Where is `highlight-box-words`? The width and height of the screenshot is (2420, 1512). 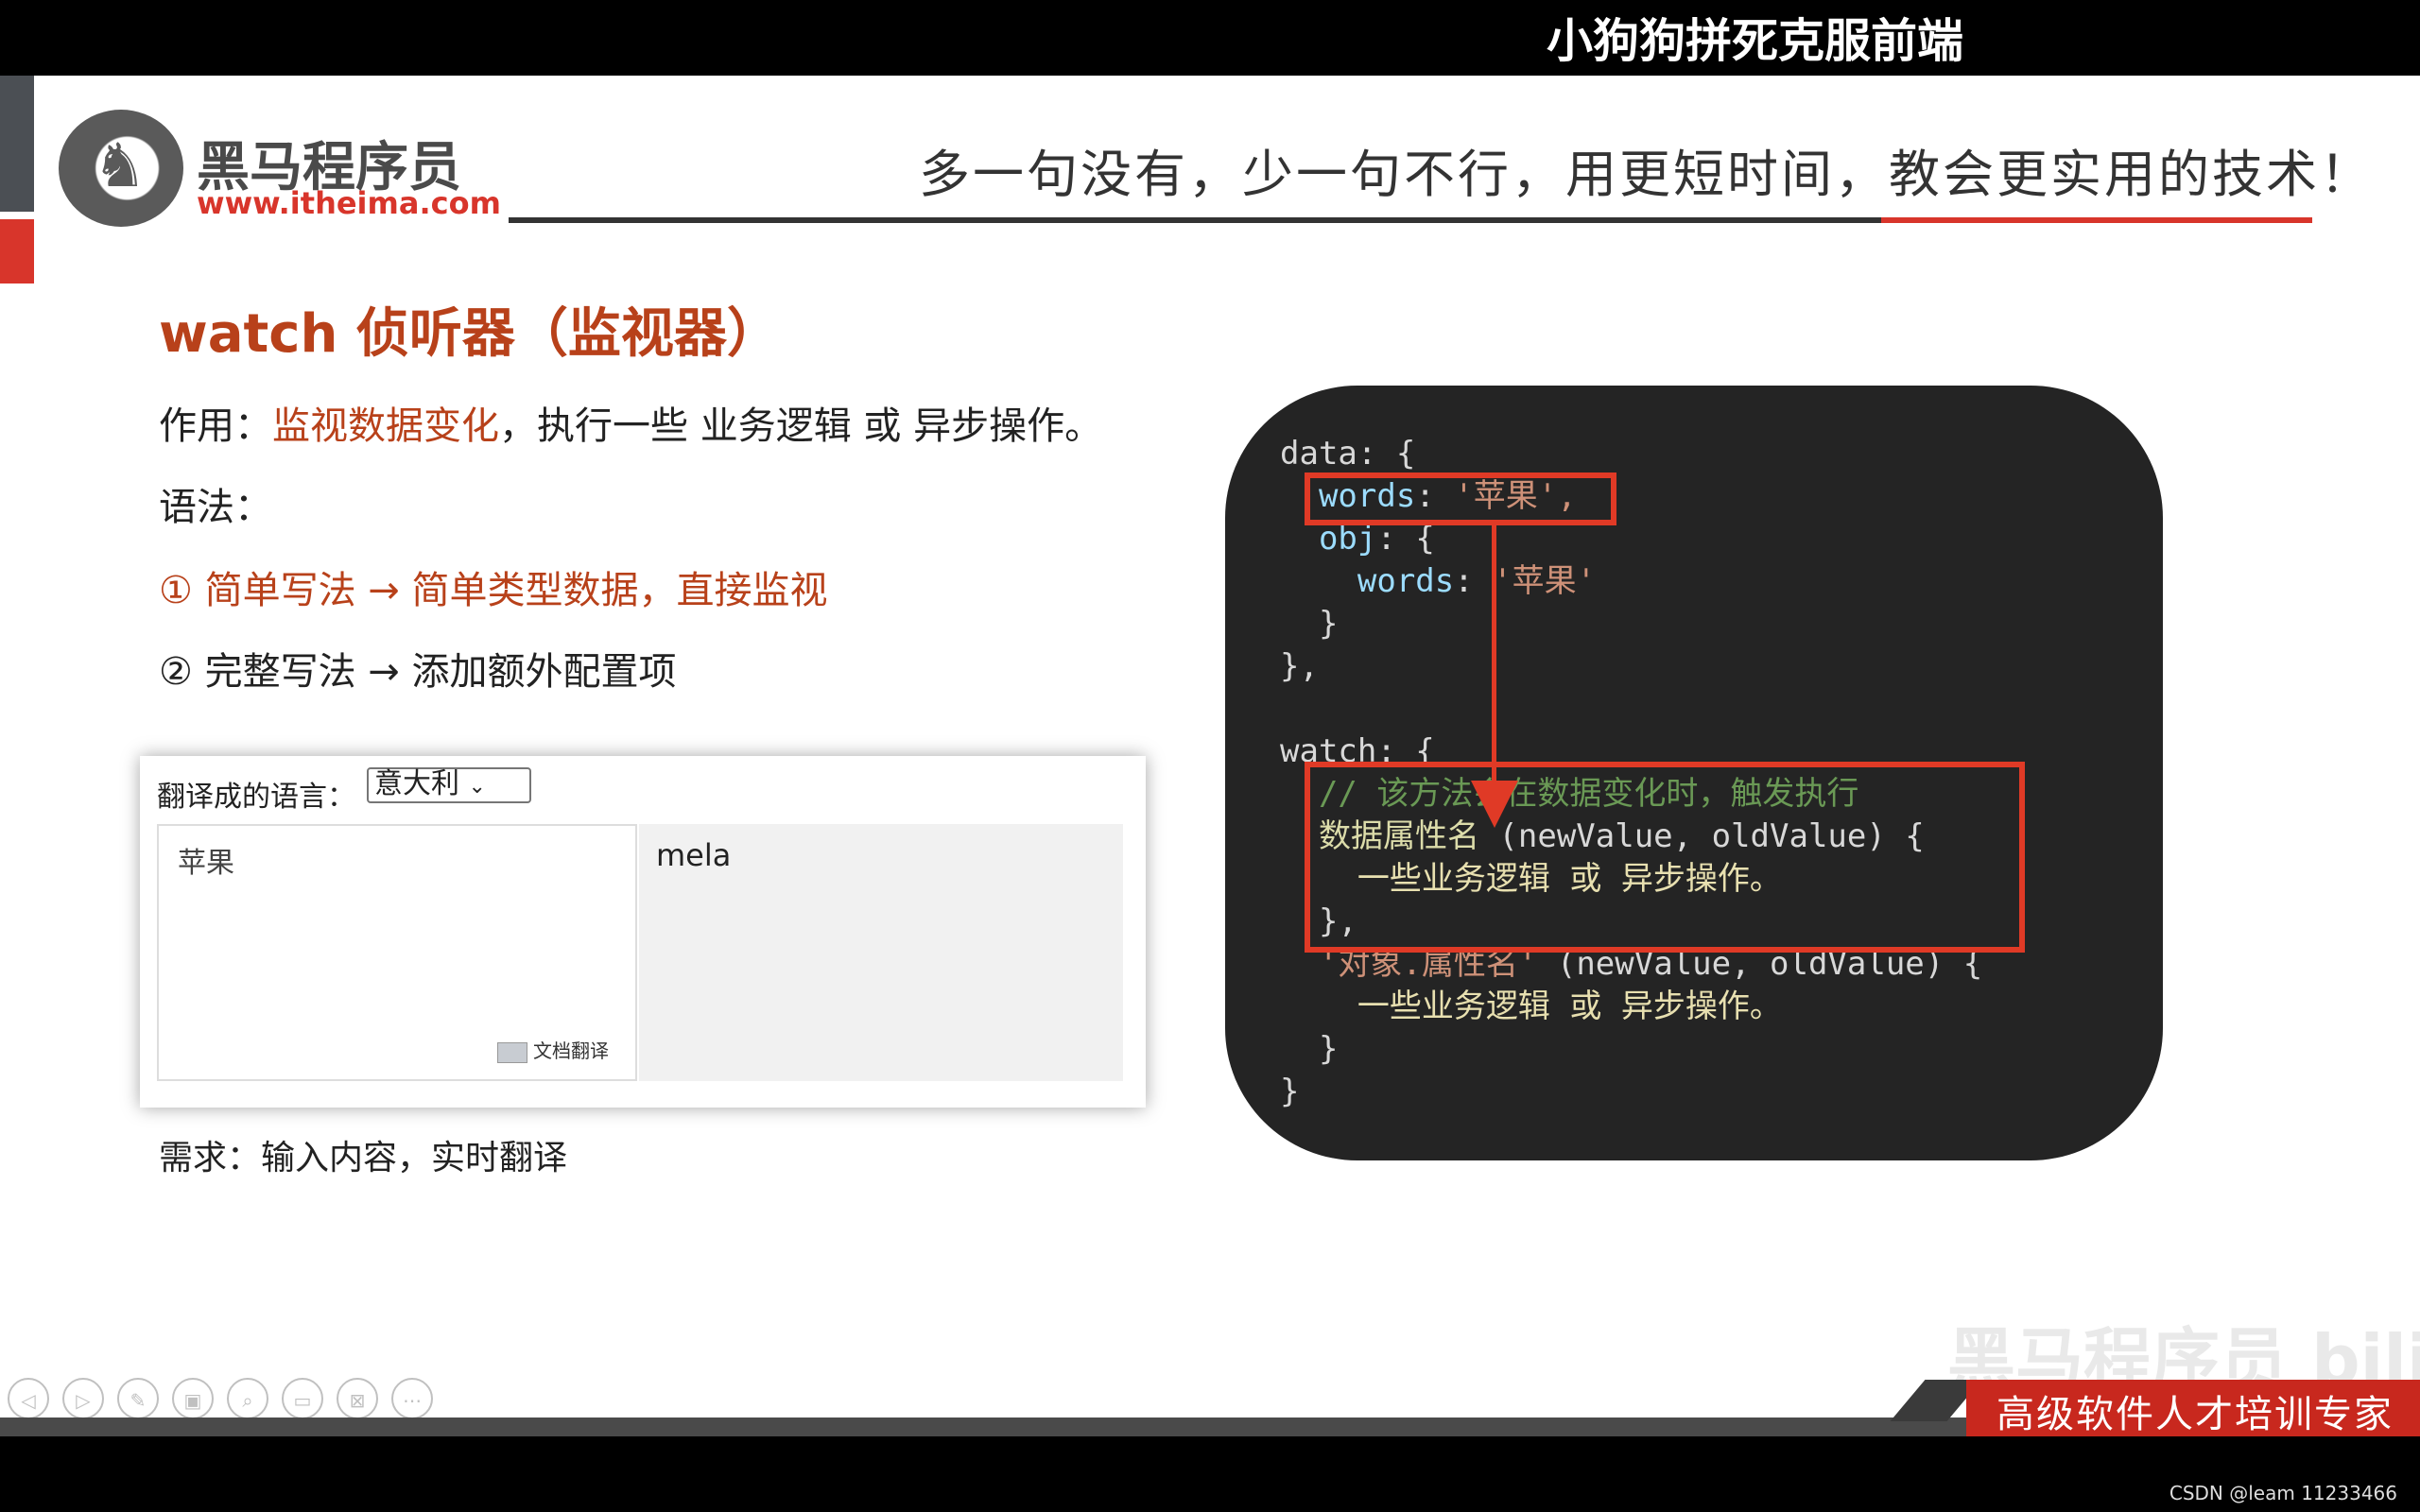
highlight-box-words is located at coordinates (1460, 498).